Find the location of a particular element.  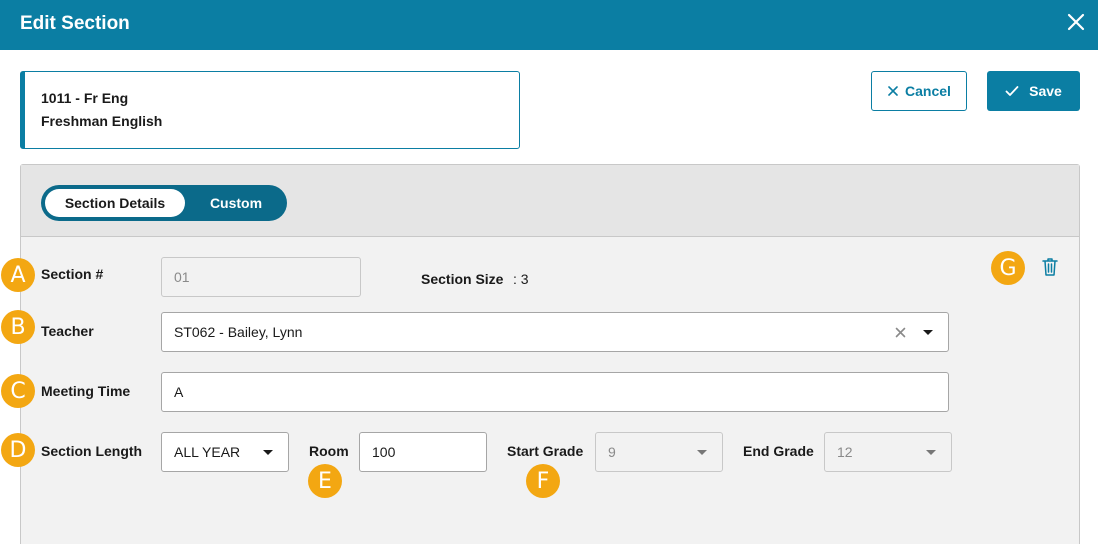

callout-badge: B is located at coordinates (18, 327).